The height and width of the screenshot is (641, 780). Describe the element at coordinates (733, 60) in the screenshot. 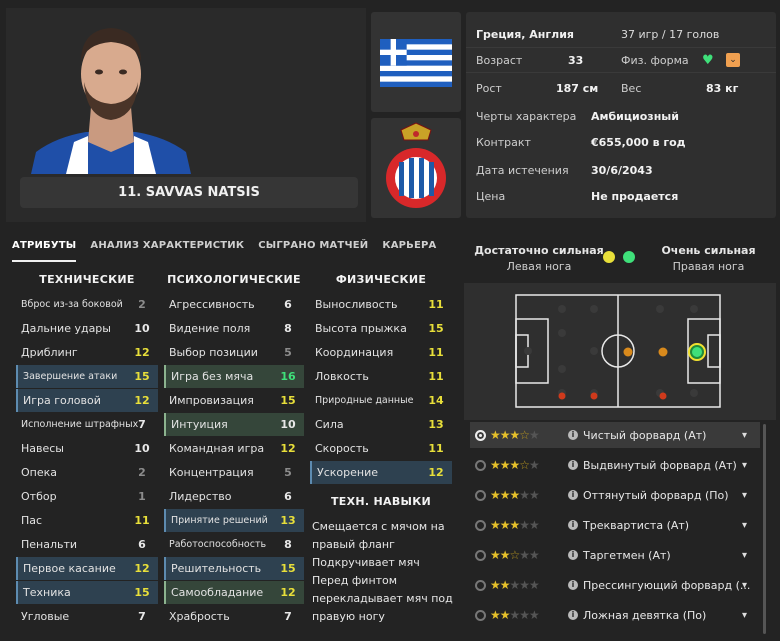

I see `status-chevron-icon: ⌄` at that location.